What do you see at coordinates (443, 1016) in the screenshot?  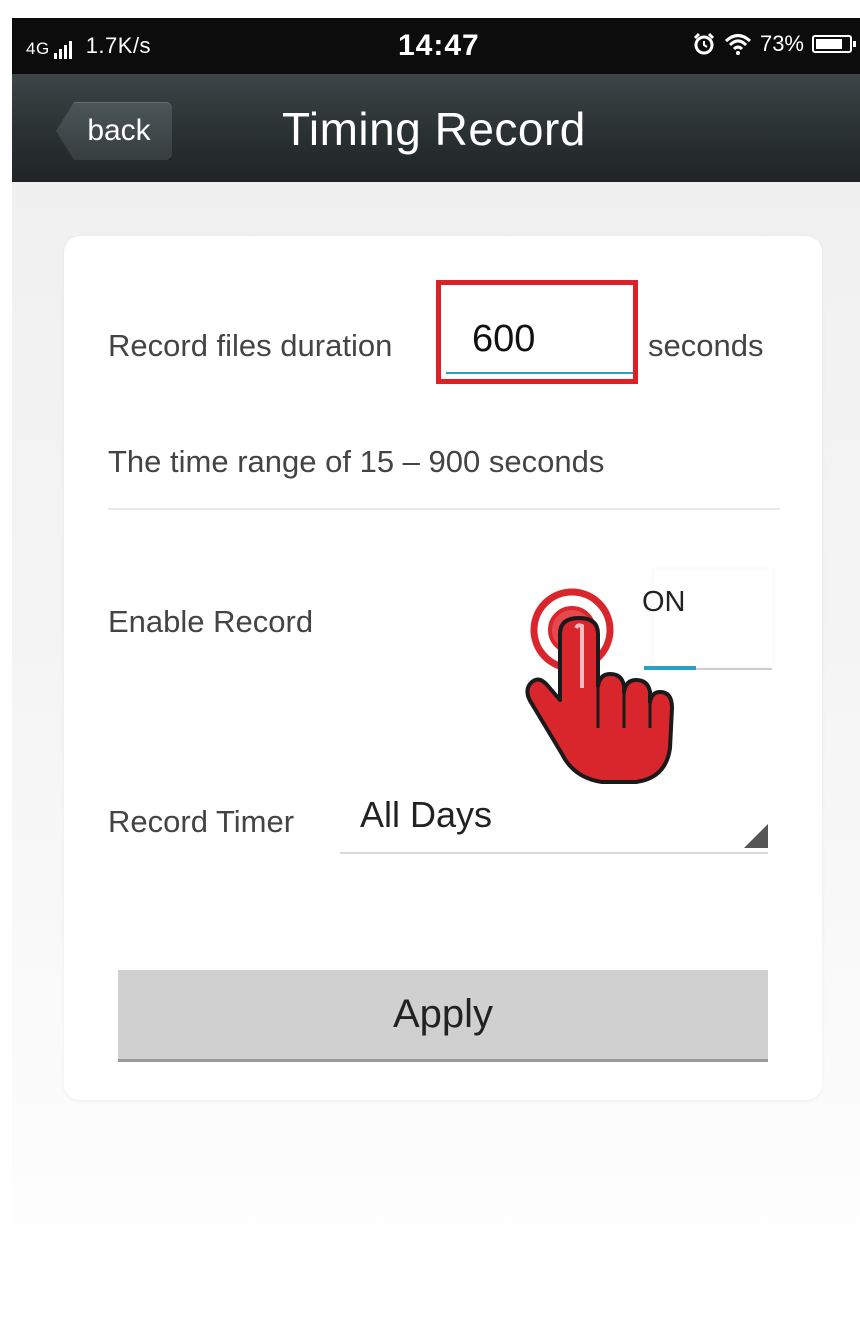 I see `apply-button: Apply` at bounding box center [443, 1016].